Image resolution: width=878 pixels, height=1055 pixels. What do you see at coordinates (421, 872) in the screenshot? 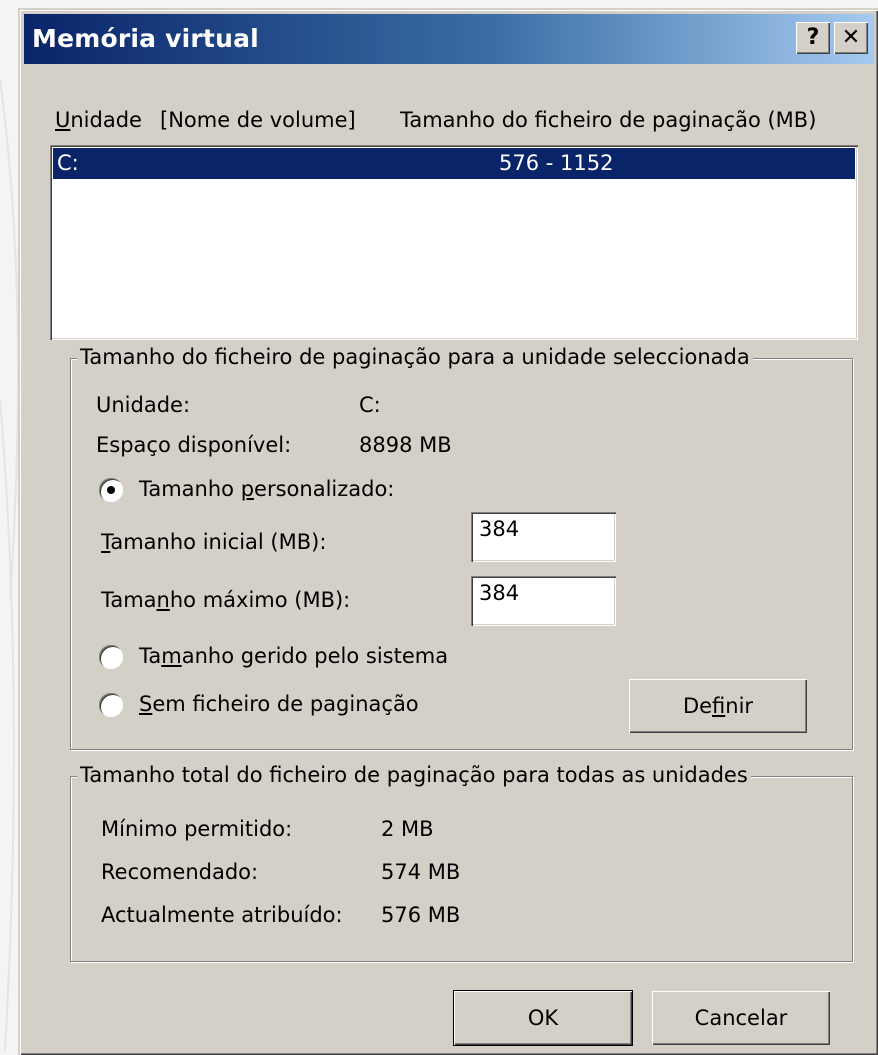
I see `recommended-value: 574 MB` at bounding box center [421, 872].